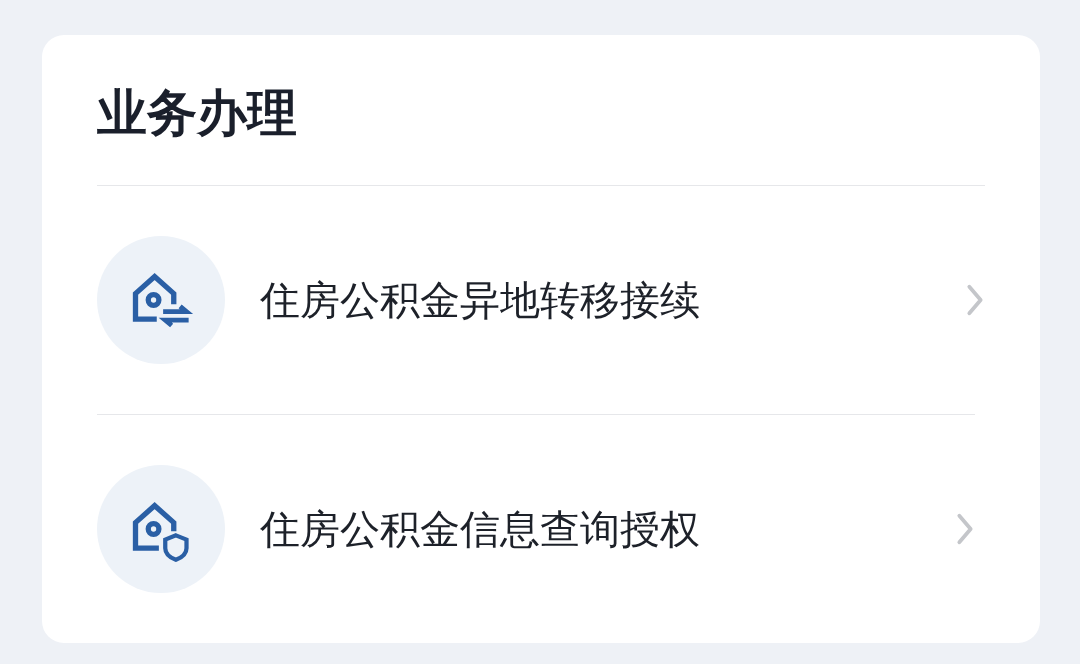 The height and width of the screenshot is (664, 1080). Describe the element at coordinates (480, 300) in the screenshot. I see `item-label: 住房公积金异地转移接续` at that location.